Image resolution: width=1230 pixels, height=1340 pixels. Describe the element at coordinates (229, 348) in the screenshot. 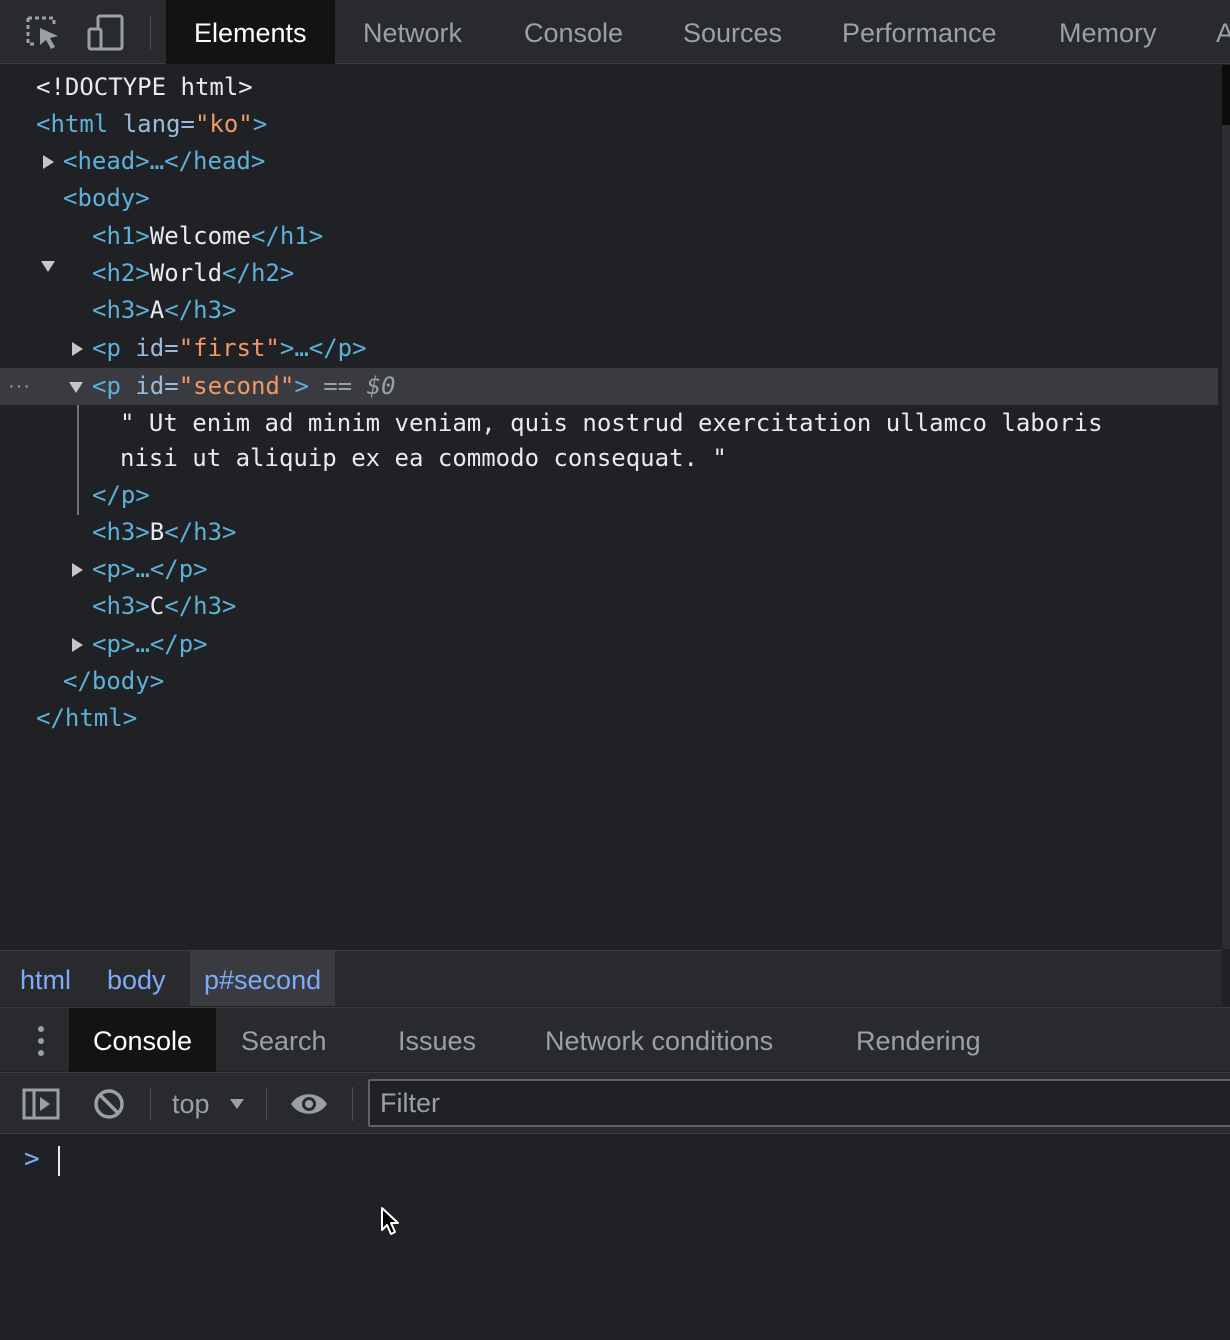

I see `p-first-node: <p id="first">…</p>` at that location.